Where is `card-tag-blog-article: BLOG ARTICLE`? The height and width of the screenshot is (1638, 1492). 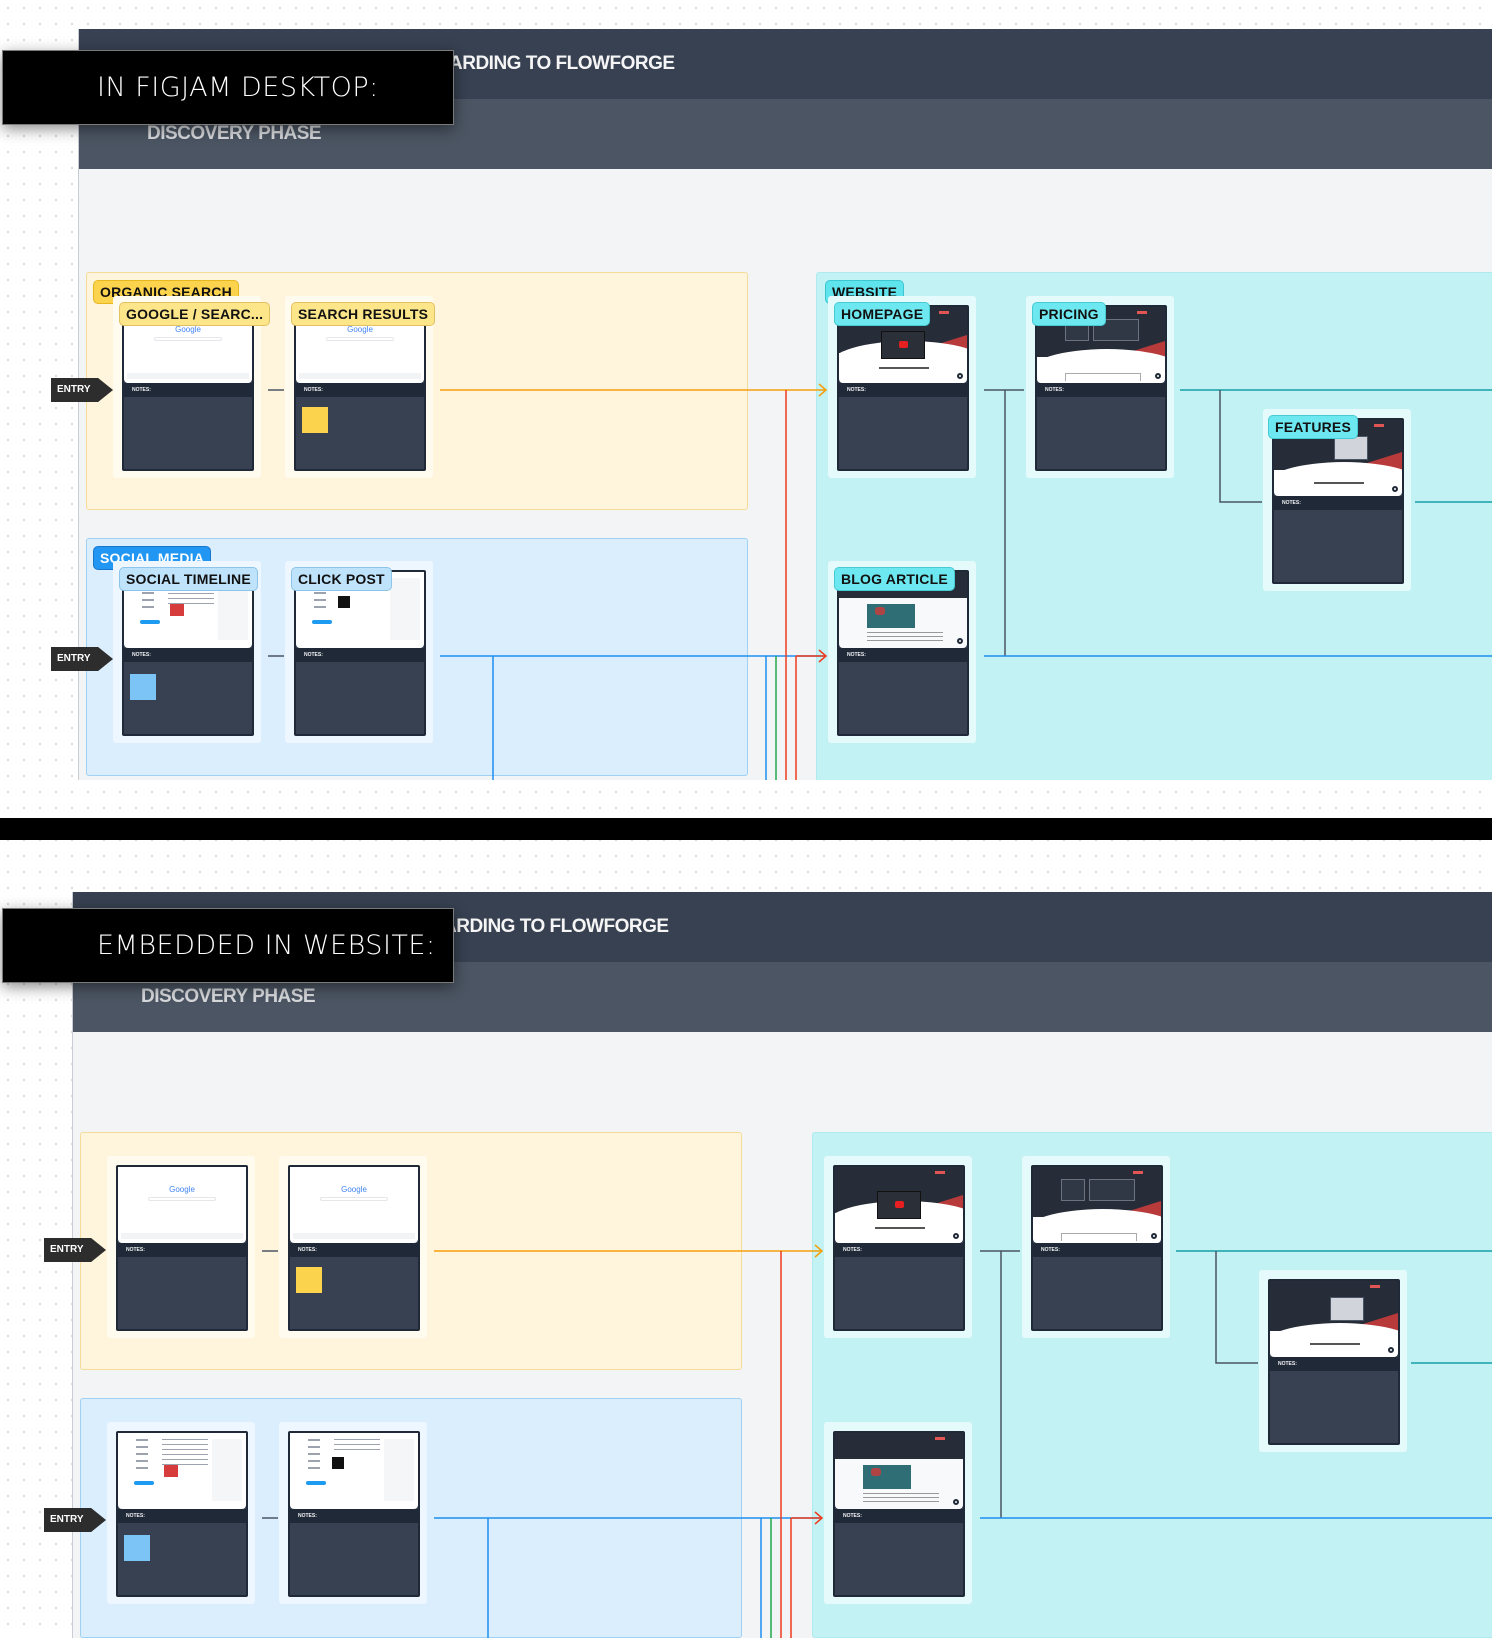 card-tag-blog-article: BLOG ARTICLE is located at coordinates (894, 579).